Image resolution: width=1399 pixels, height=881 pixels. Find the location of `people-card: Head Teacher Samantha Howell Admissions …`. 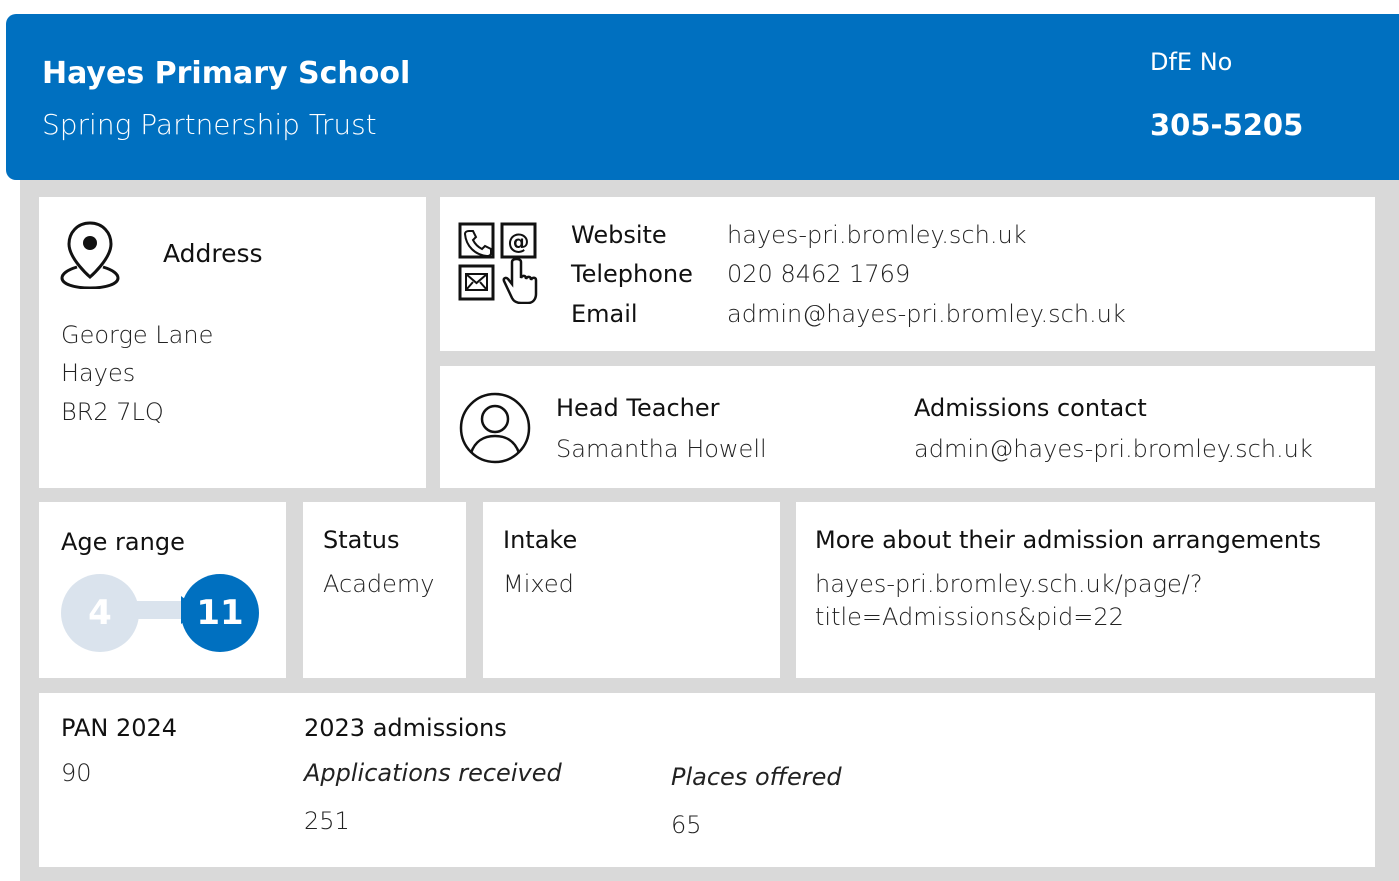

people-card: Head Teacher Samantha Howell Admissions … is located at coordinates (907, 427).